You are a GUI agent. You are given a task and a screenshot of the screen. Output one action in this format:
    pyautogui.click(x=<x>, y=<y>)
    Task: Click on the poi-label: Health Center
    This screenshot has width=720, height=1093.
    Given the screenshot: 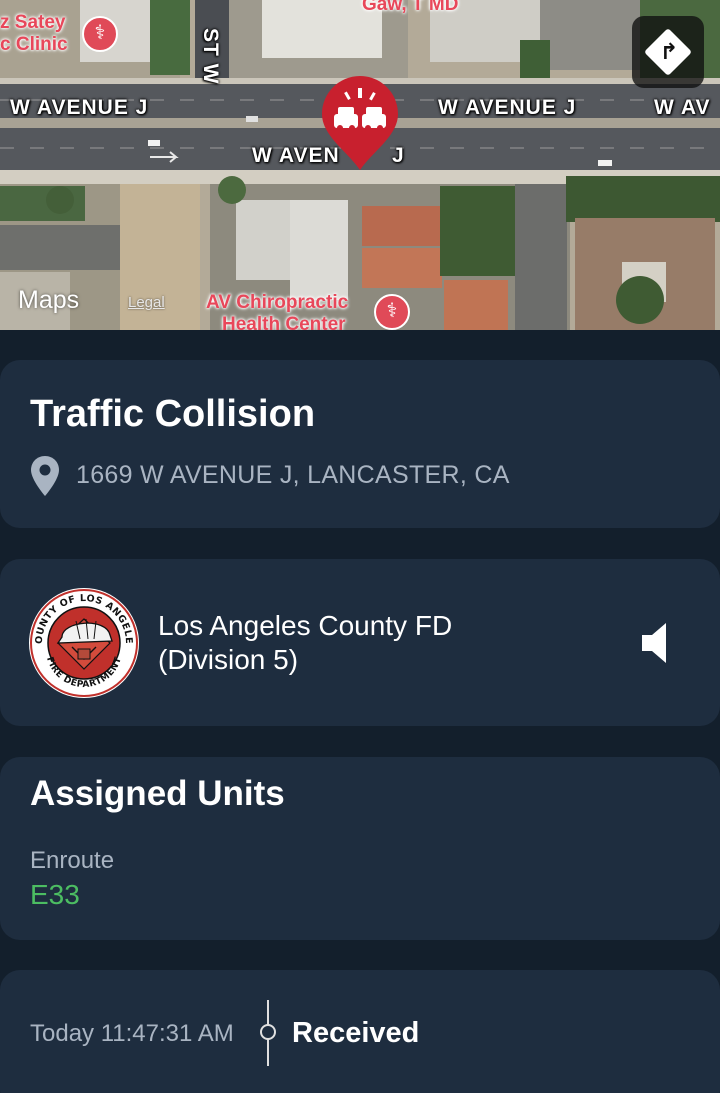 What is the action you would take?
    pyautogui.click(x=284, y=322)
    